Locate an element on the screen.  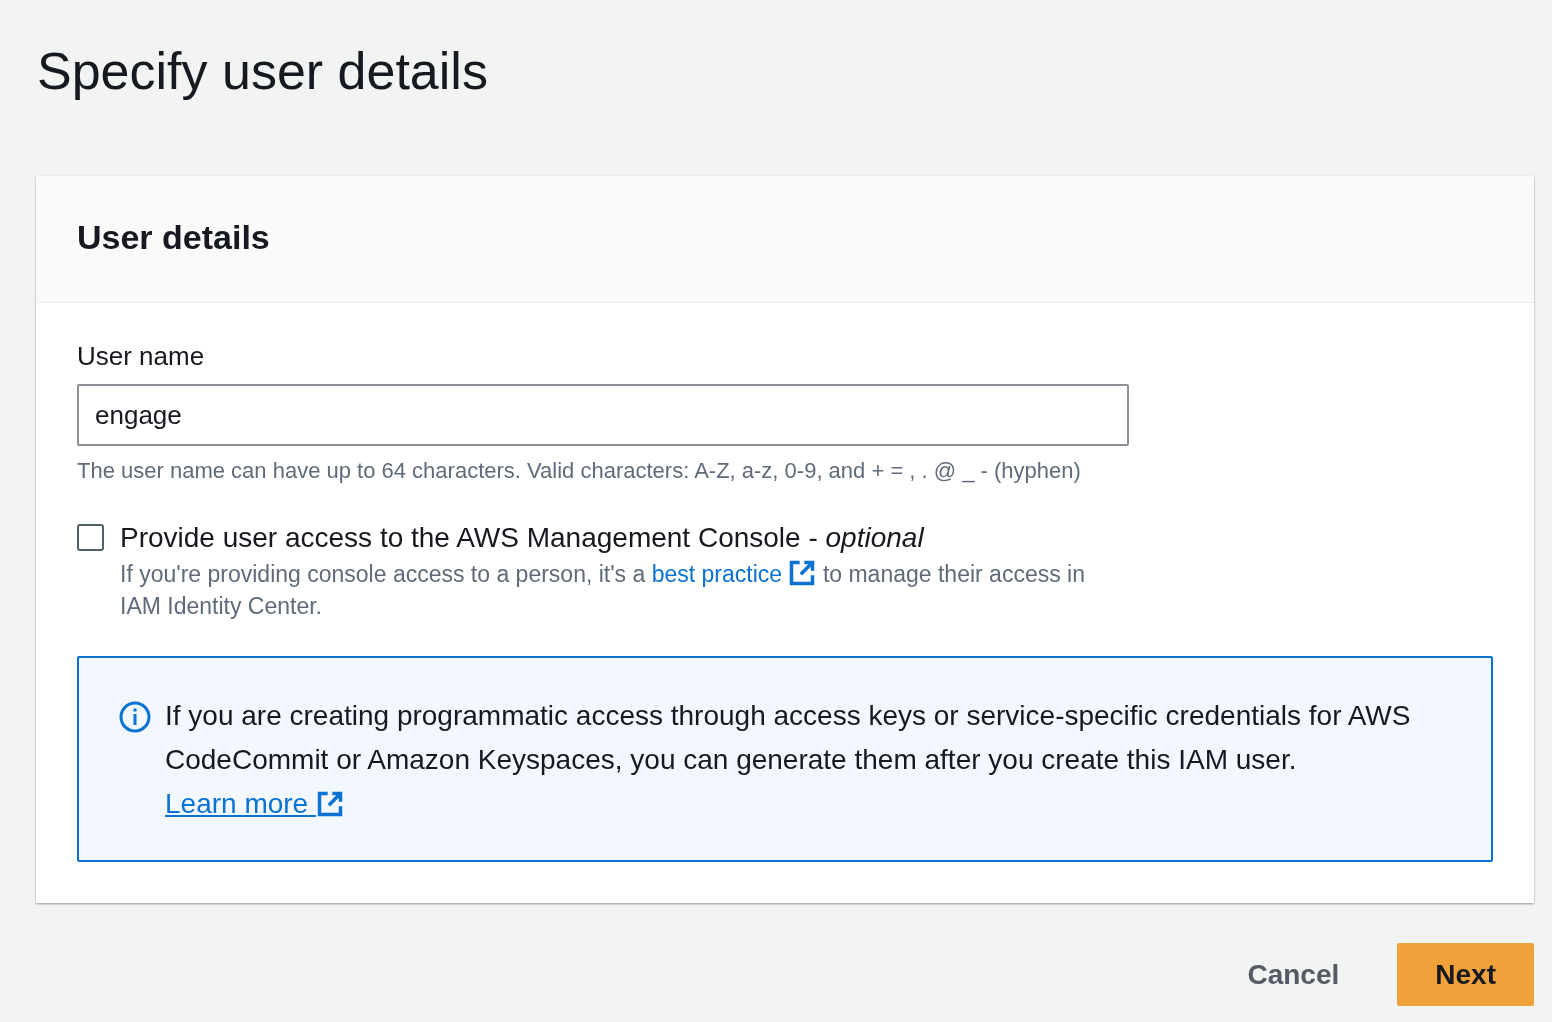
info-icon is located at coordinates (135, 717).